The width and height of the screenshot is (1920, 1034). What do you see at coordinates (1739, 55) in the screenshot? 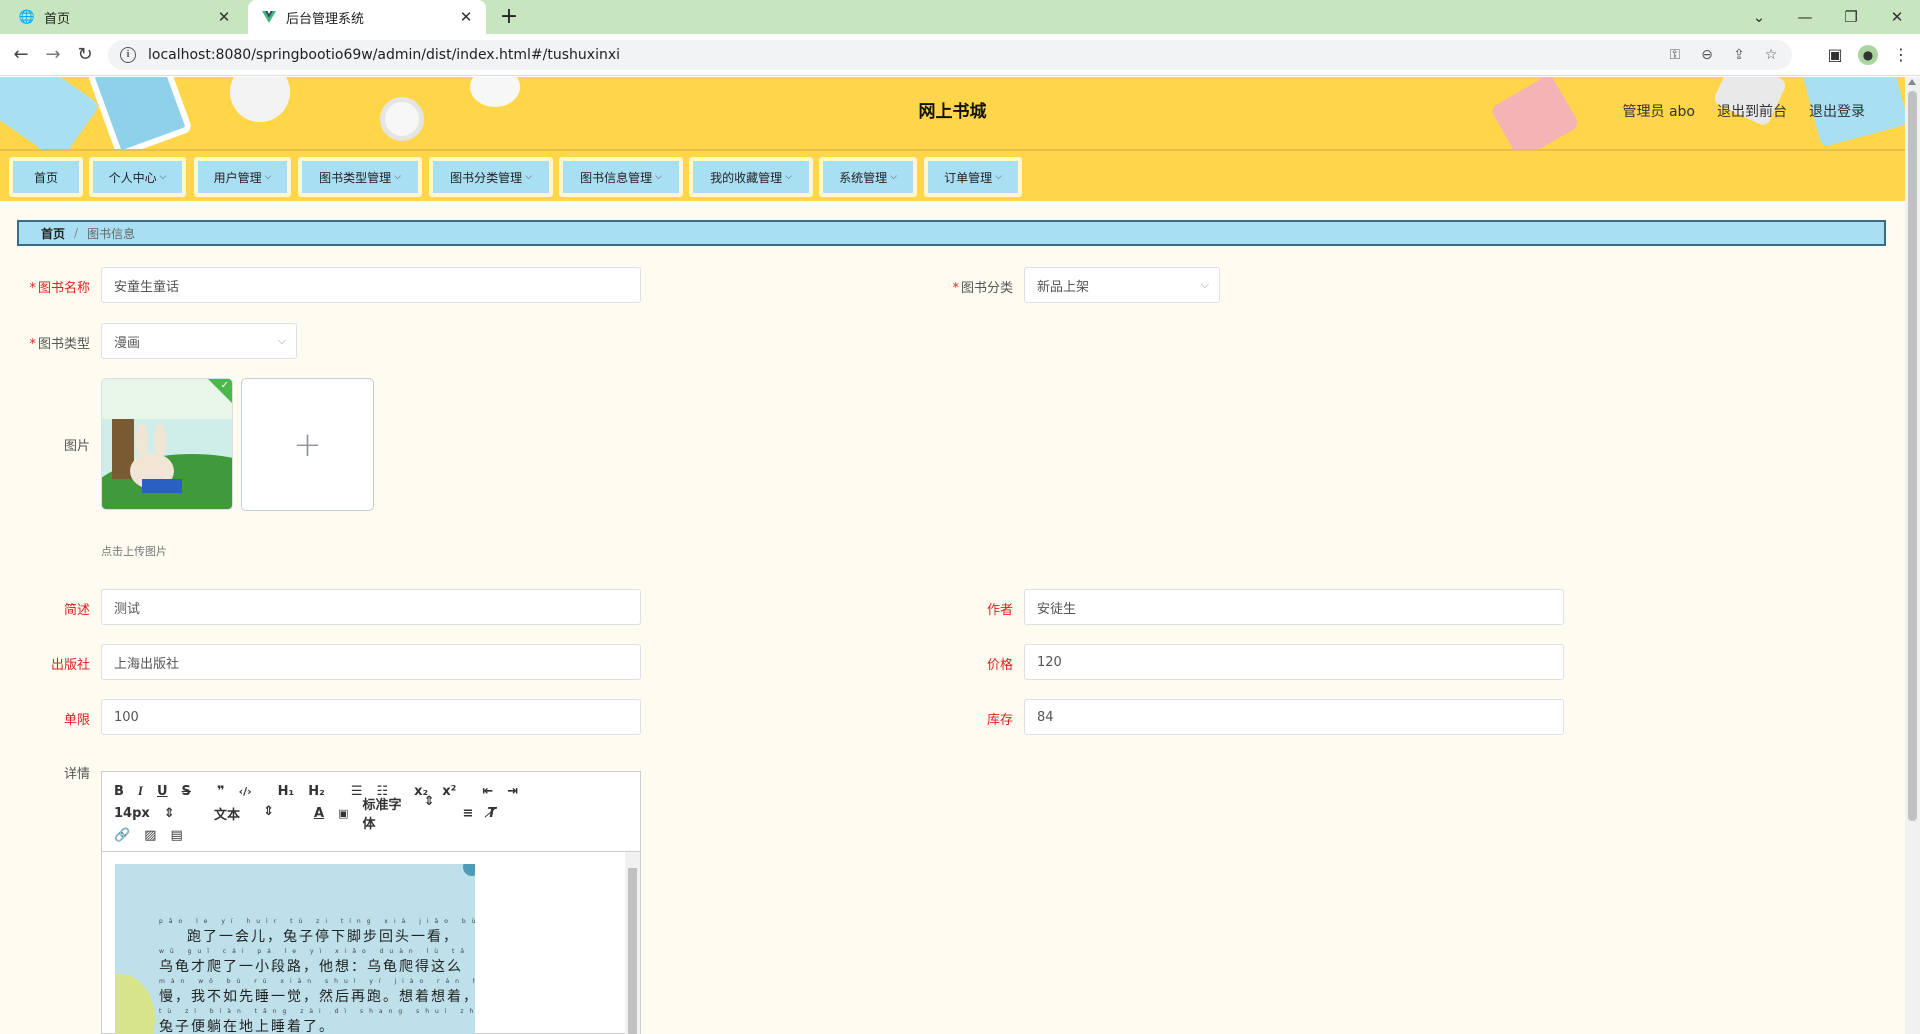
I see `share-icon: ⇪` at bounding box center [1739, 55].